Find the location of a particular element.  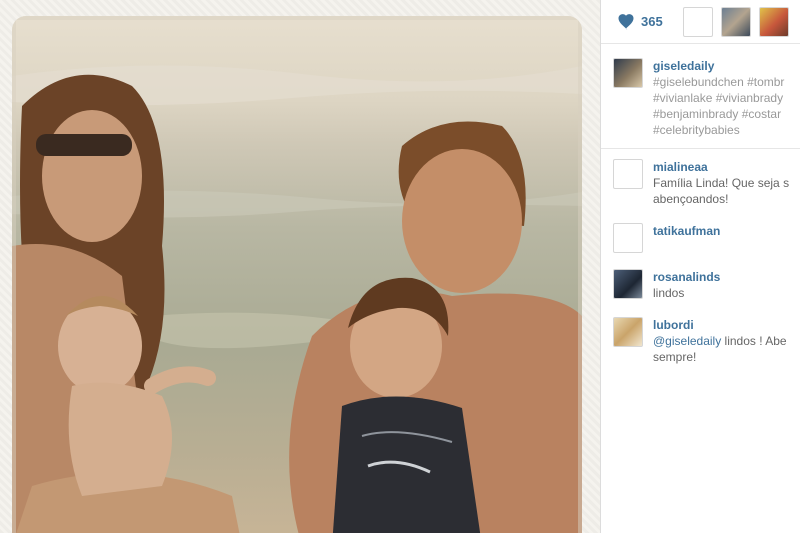

likes-bar: 365 is located at coordinates (700, 22).